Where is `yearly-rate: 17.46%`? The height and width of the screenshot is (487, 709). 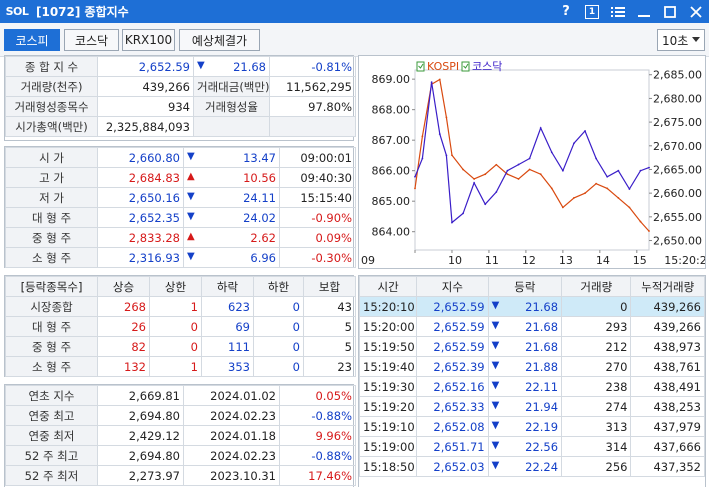 yearly-rate: 17.46% is located at coordinates (317, 475).